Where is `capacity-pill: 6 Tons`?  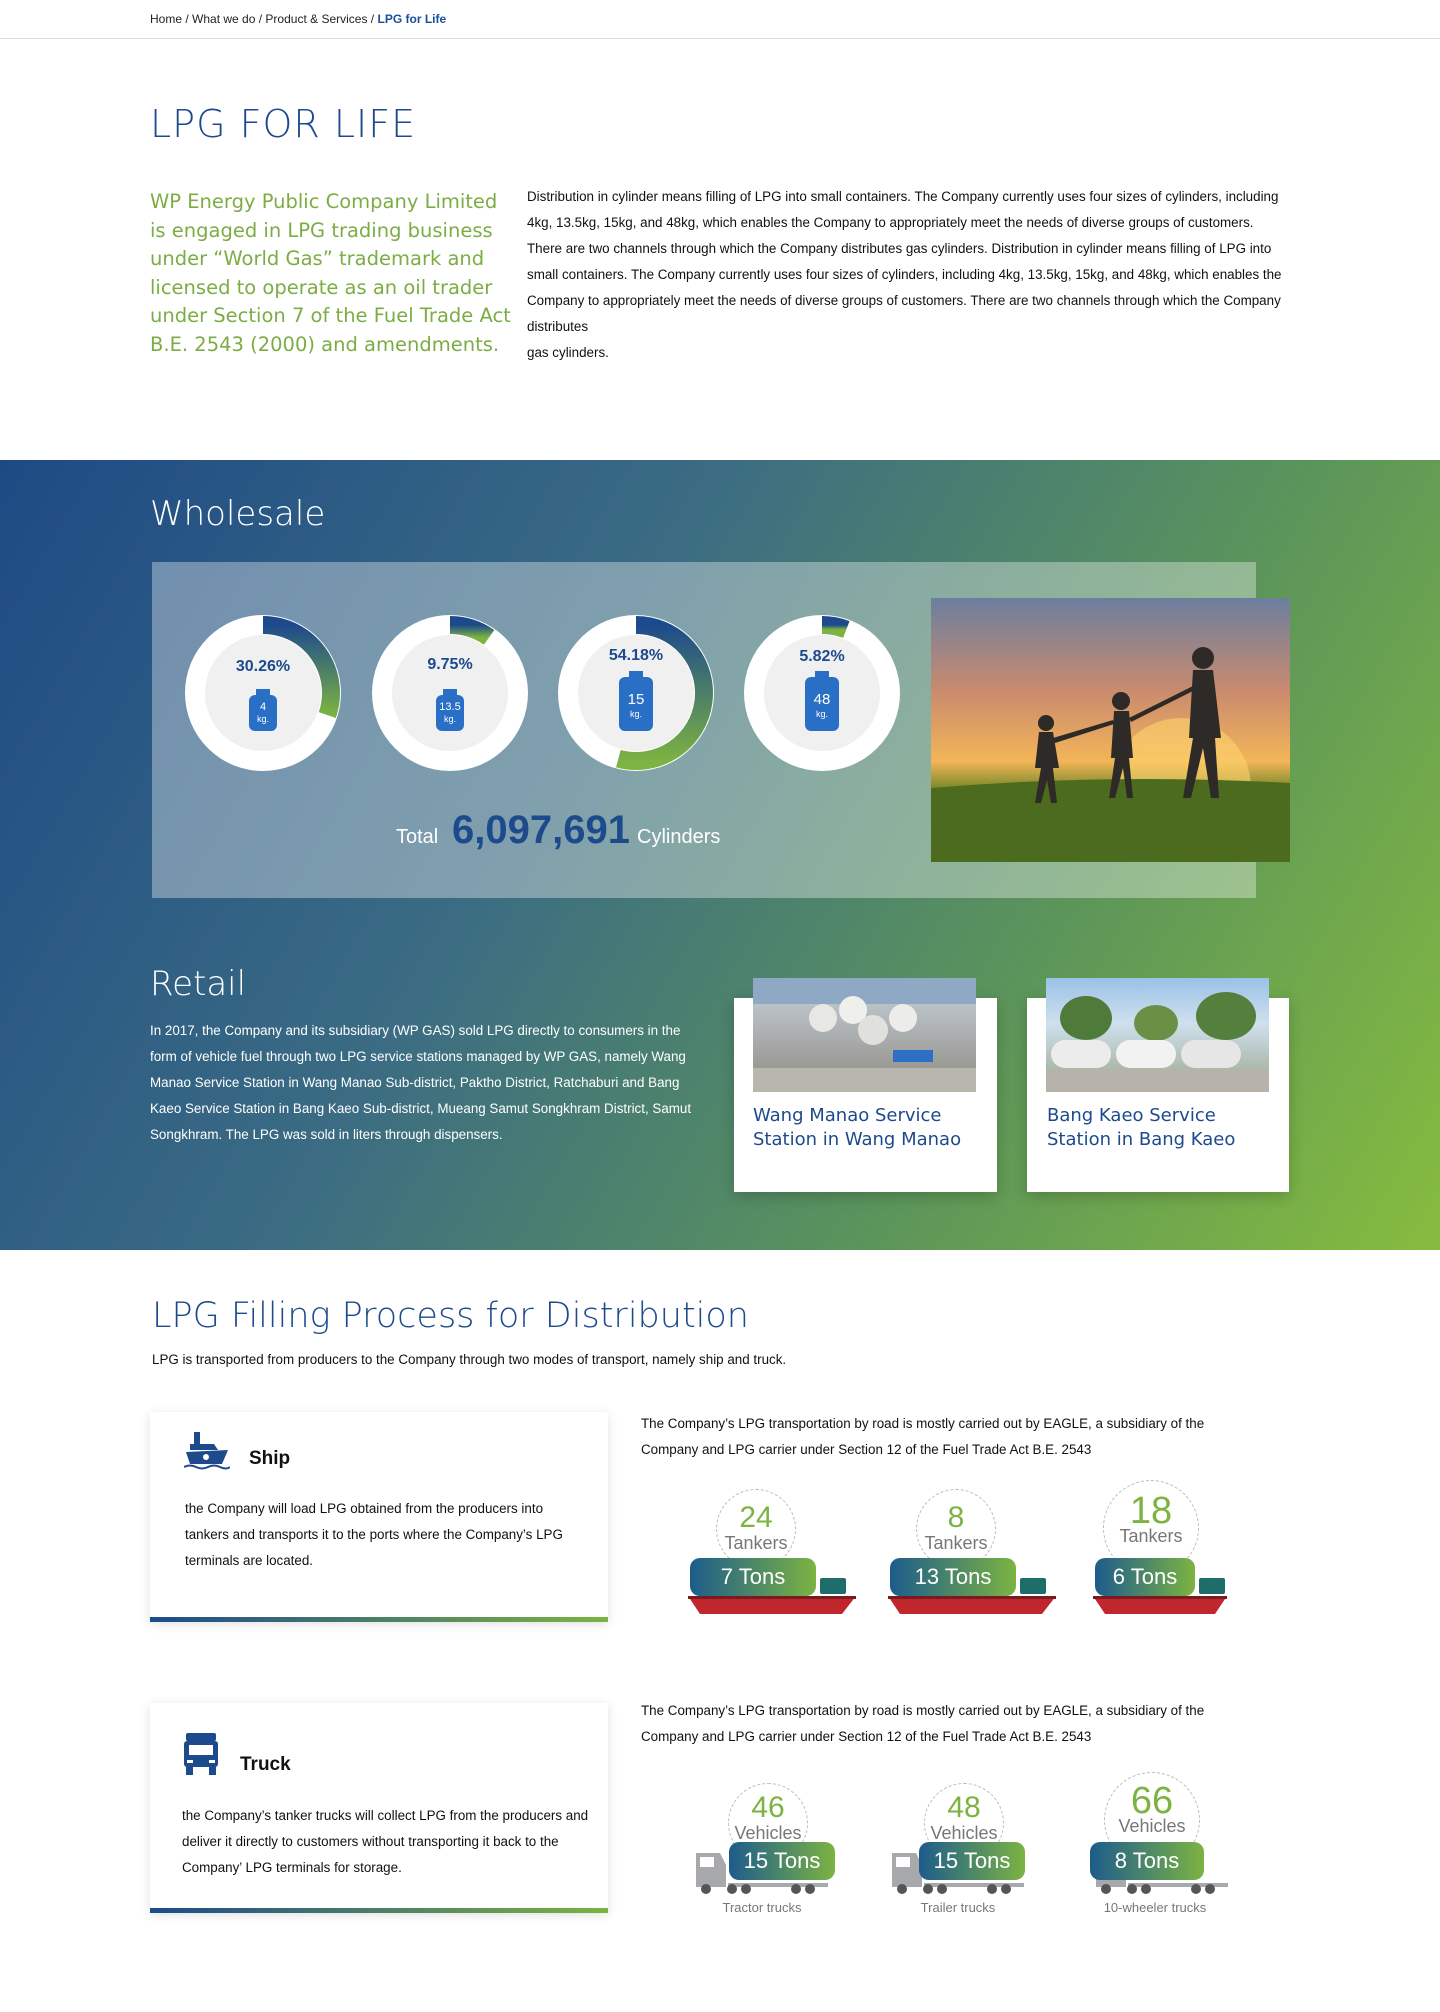 capacity-pill: 6 Tons is located at coordinates (1145, 1577).